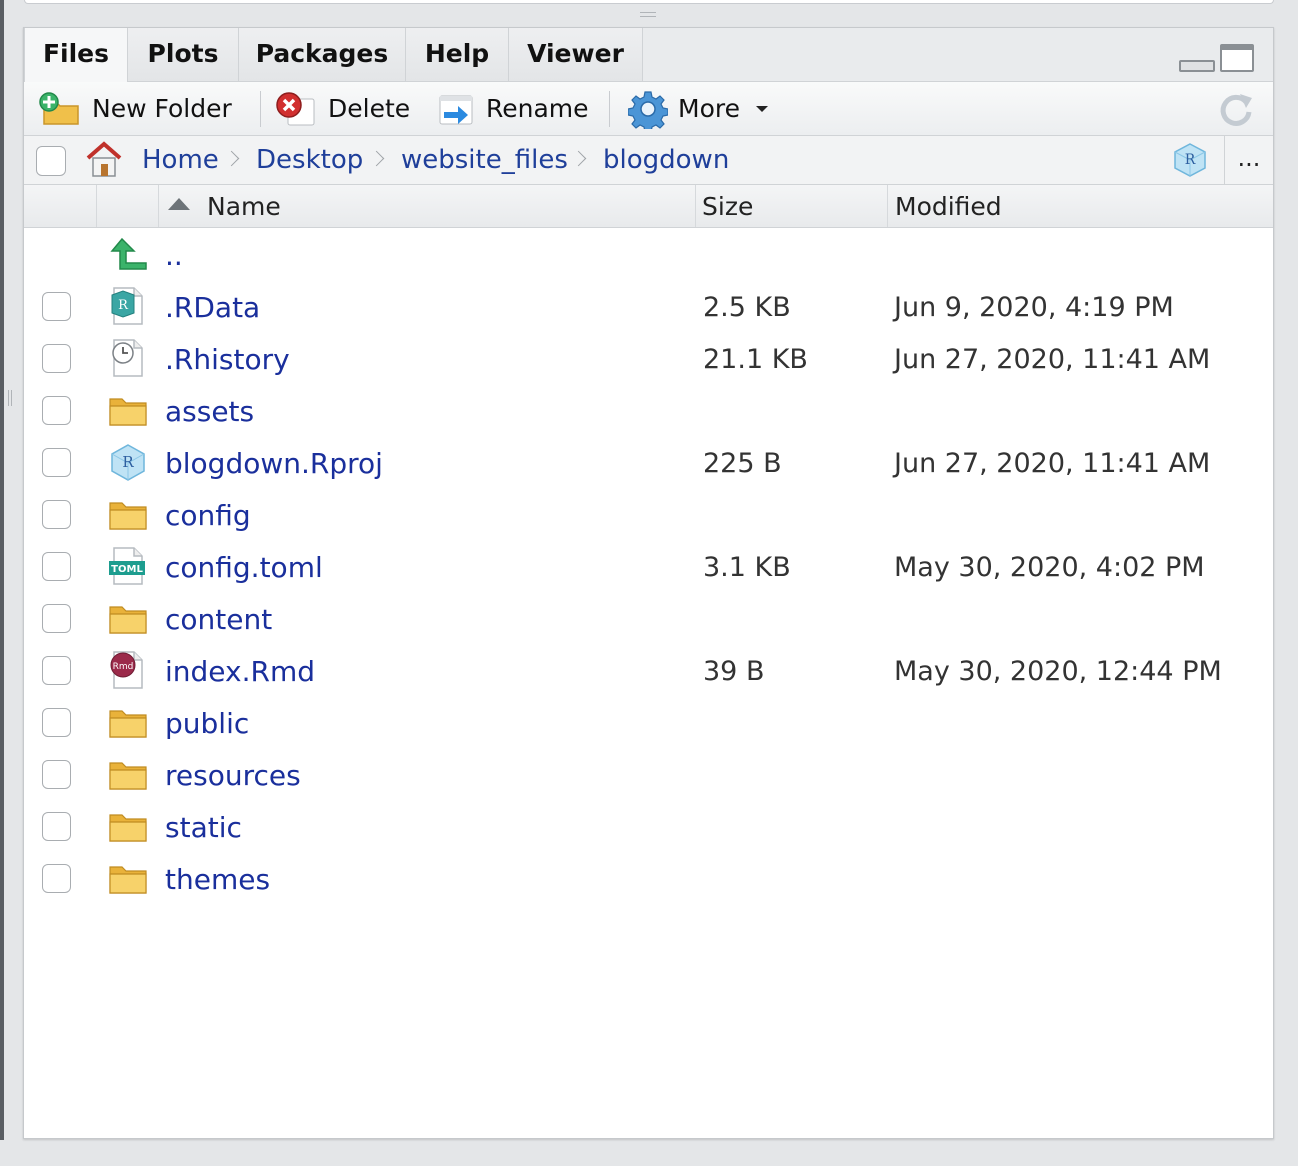  I want to click on delete-button: Delete, so click(342, 108).